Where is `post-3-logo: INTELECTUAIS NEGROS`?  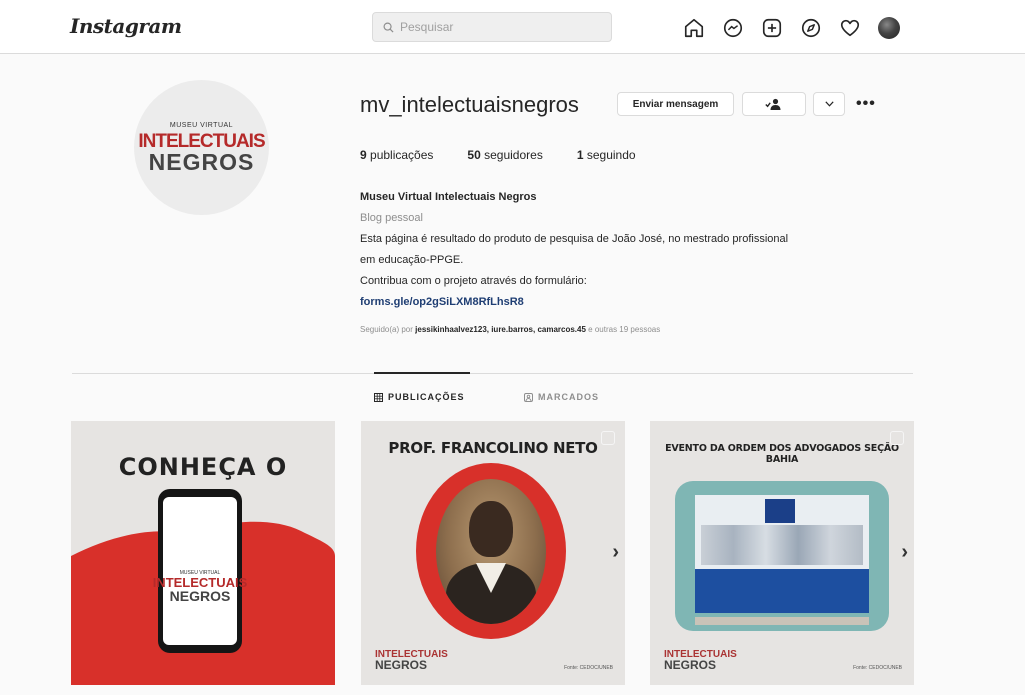 post-3-logo: INTELECTUAIS NEGROS is located at coordinates (700, 660).